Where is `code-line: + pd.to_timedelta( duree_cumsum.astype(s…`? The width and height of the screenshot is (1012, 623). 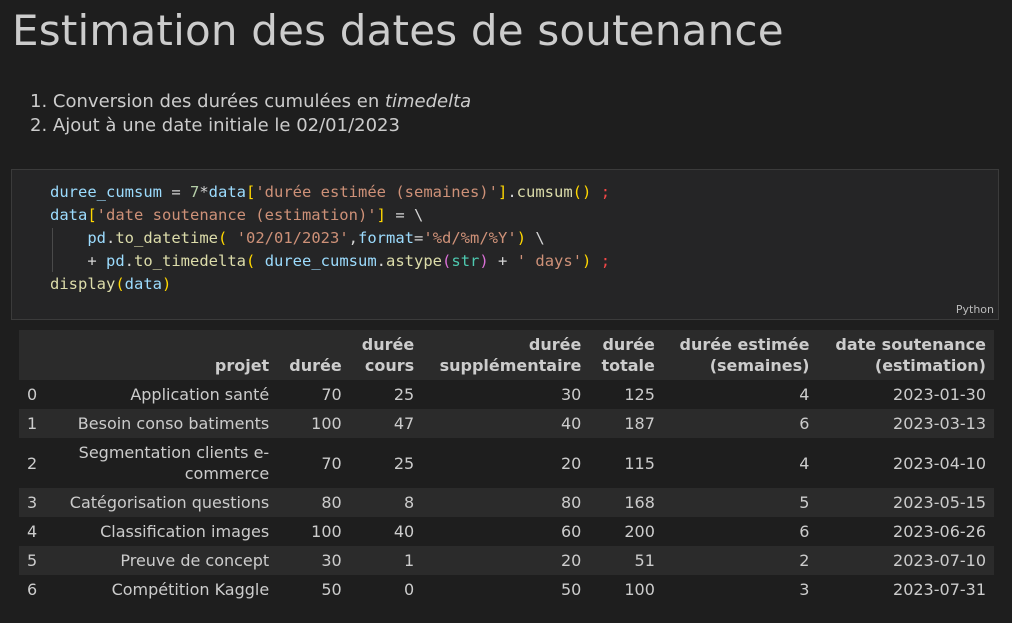
code-line: + pd.to_timedelta( duree_cumsum.astype(s… is located at coordinates (330, 261).